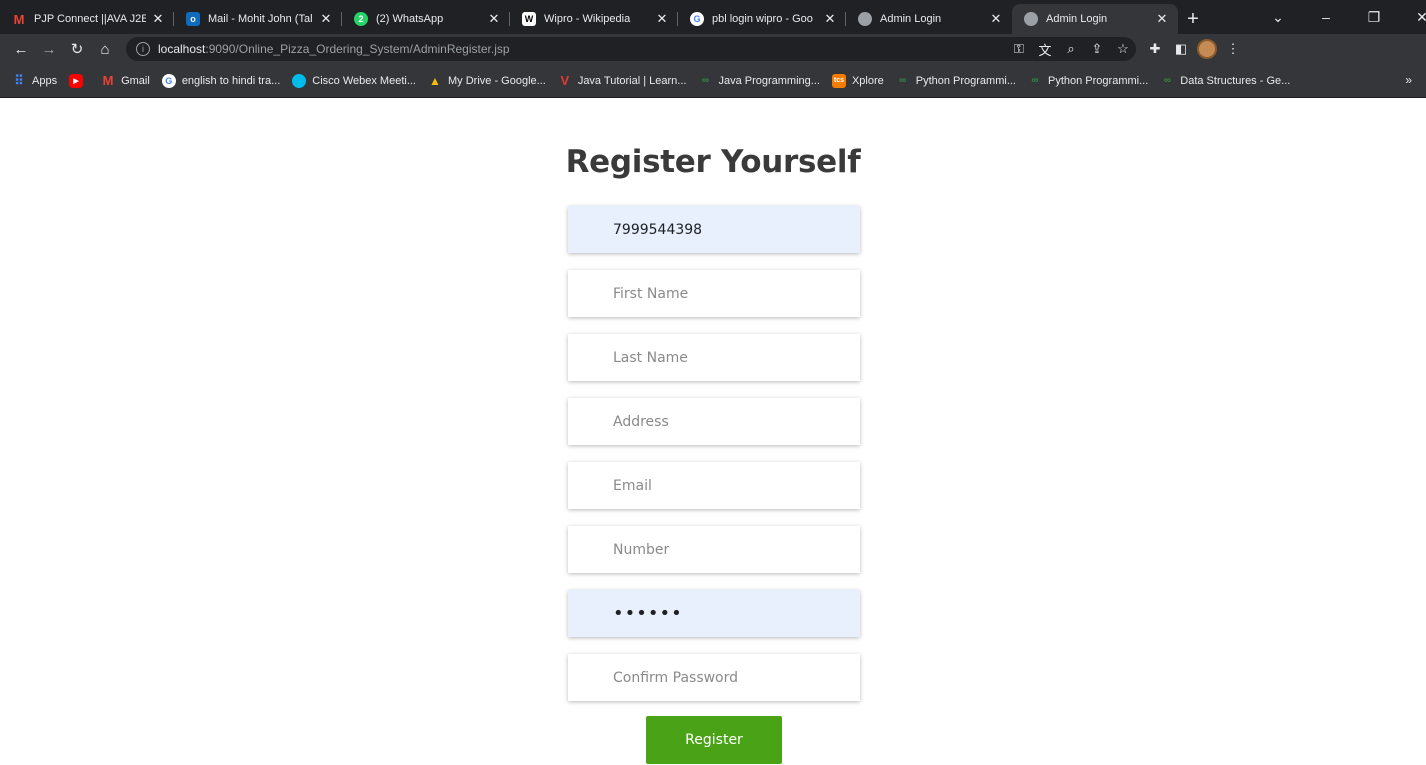  I want to click on translate-icon: 文, so click(1045, 49).